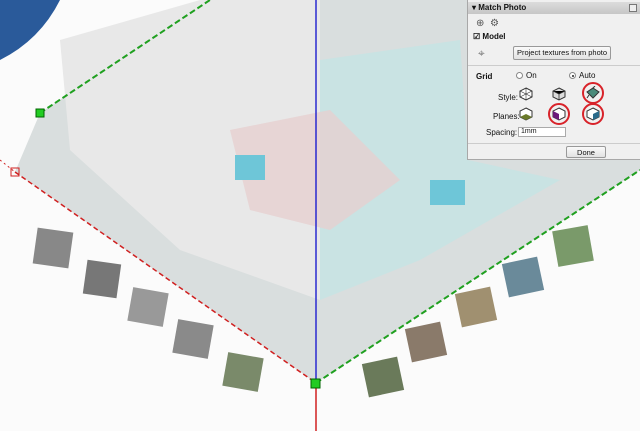 This screenshot has height=431, width=640. I want to click on planes-label: Planes:, so click(506, 116).